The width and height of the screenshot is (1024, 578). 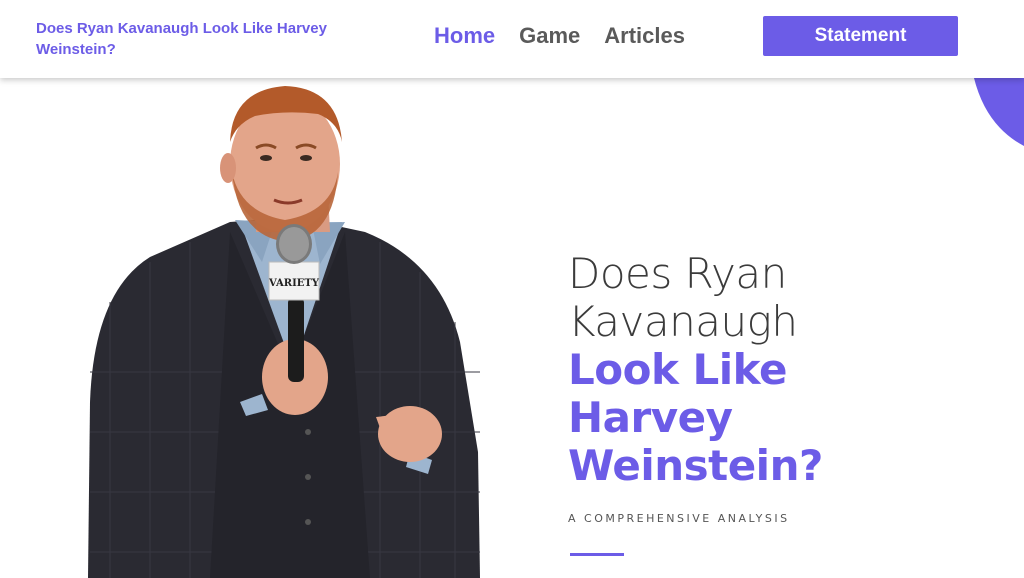 I want to click on nav-game-link: Game, so click(x=549, y=36).